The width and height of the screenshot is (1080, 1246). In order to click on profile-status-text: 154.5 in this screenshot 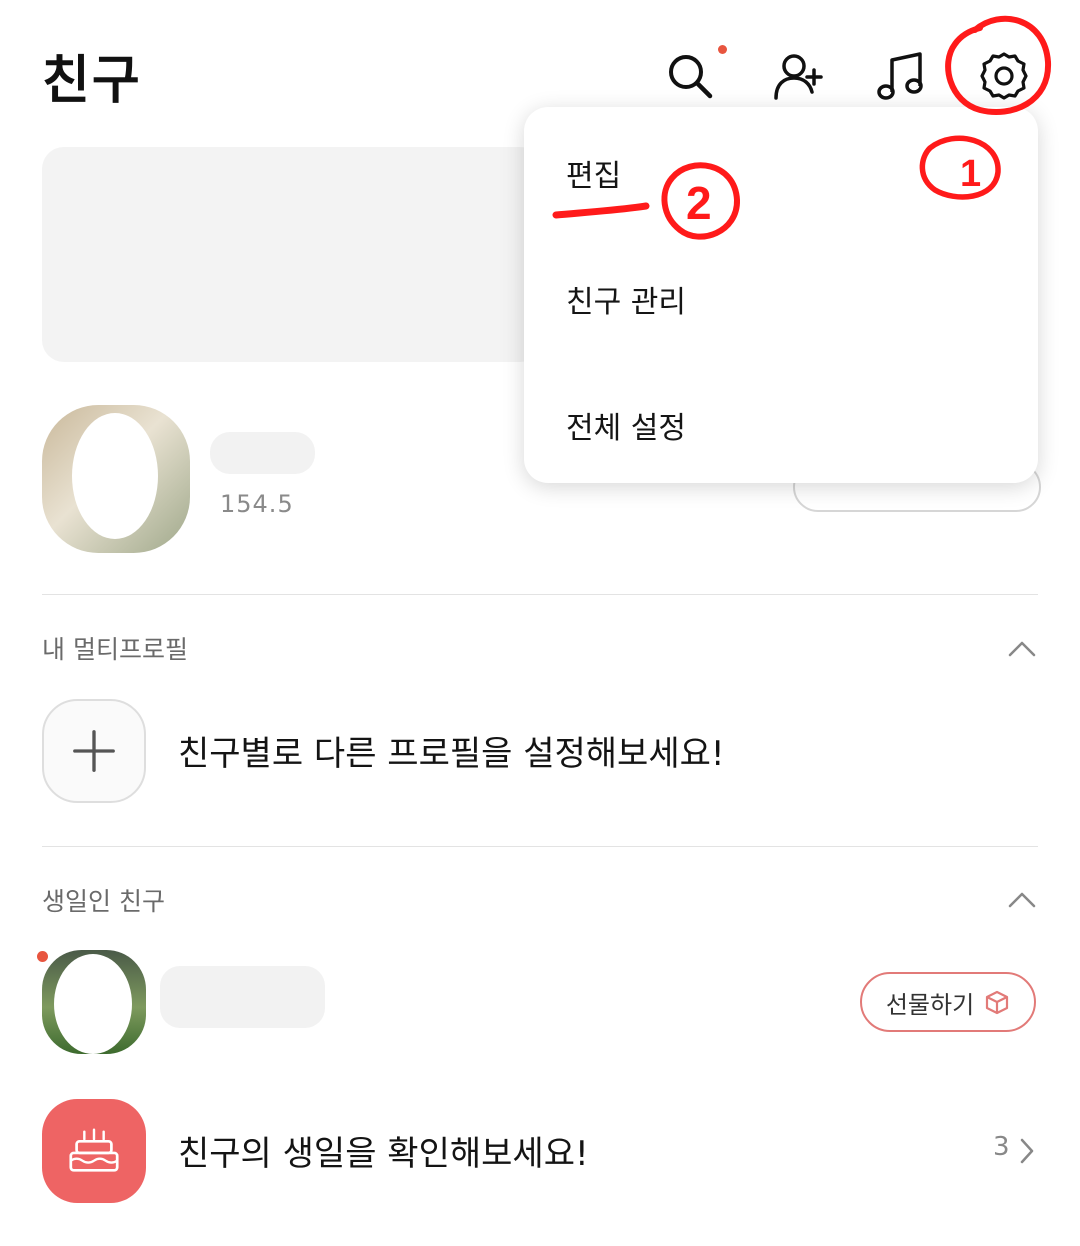, I will do `click(257, 504)`.